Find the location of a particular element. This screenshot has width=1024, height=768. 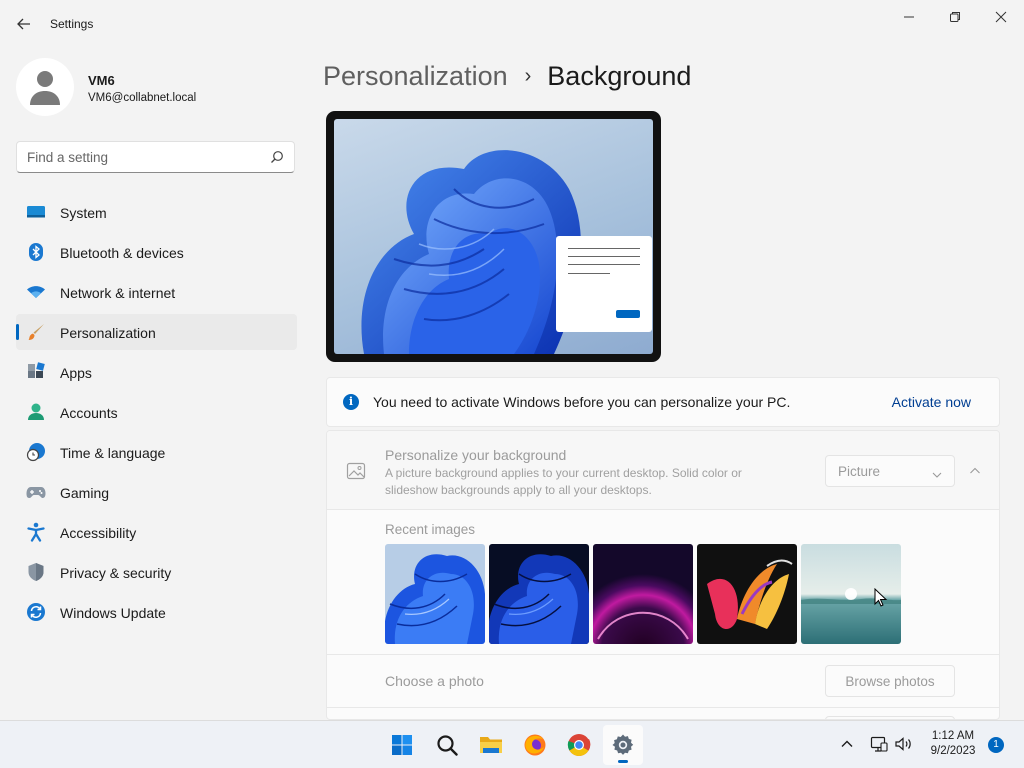

sidebar-item-privacy: Privacy & security is located at coordinates (156, 572).